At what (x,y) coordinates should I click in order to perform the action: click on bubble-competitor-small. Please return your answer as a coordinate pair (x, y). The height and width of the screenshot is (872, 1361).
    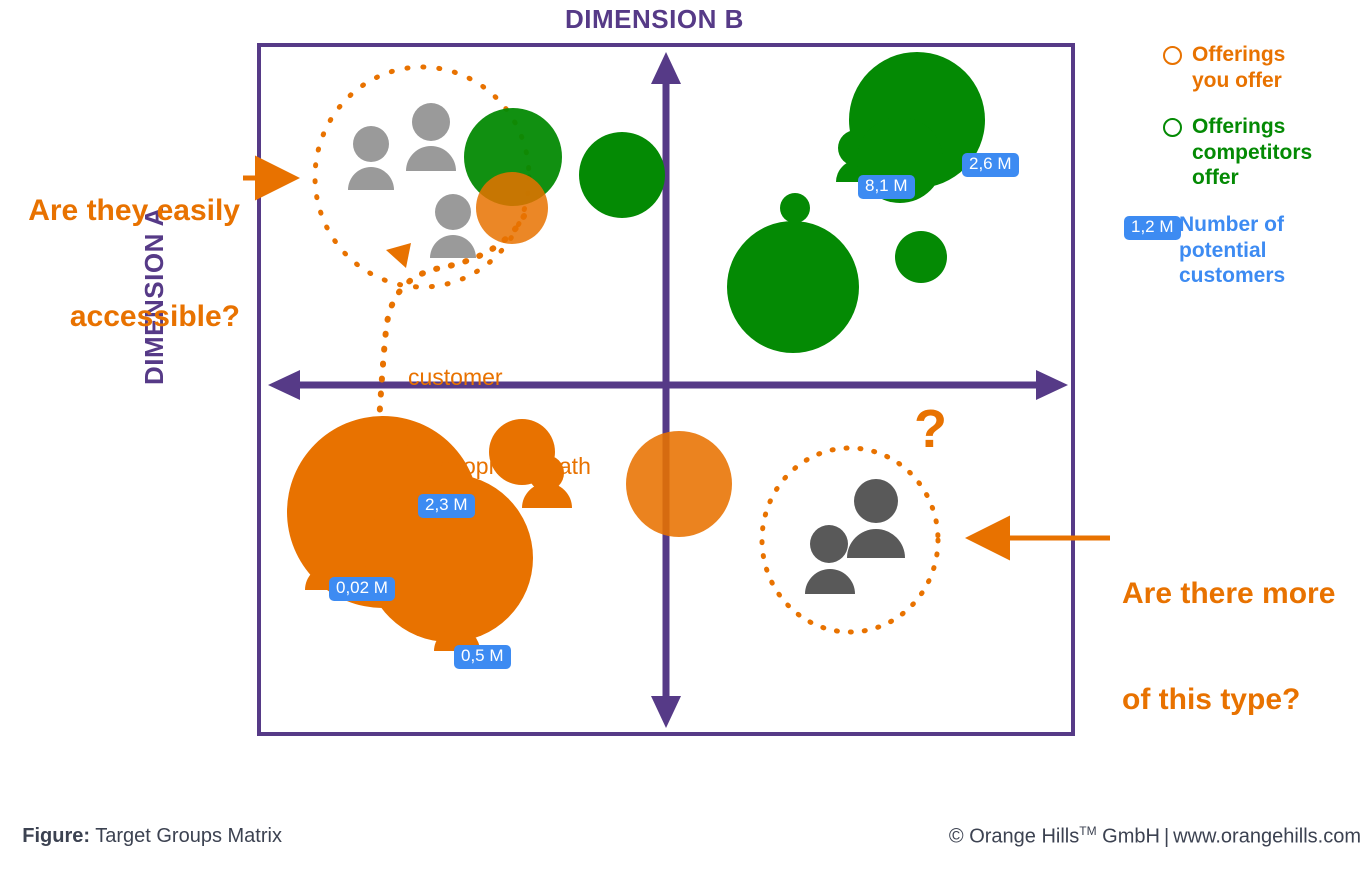
    Looking at the image, I should click on (795, 208).